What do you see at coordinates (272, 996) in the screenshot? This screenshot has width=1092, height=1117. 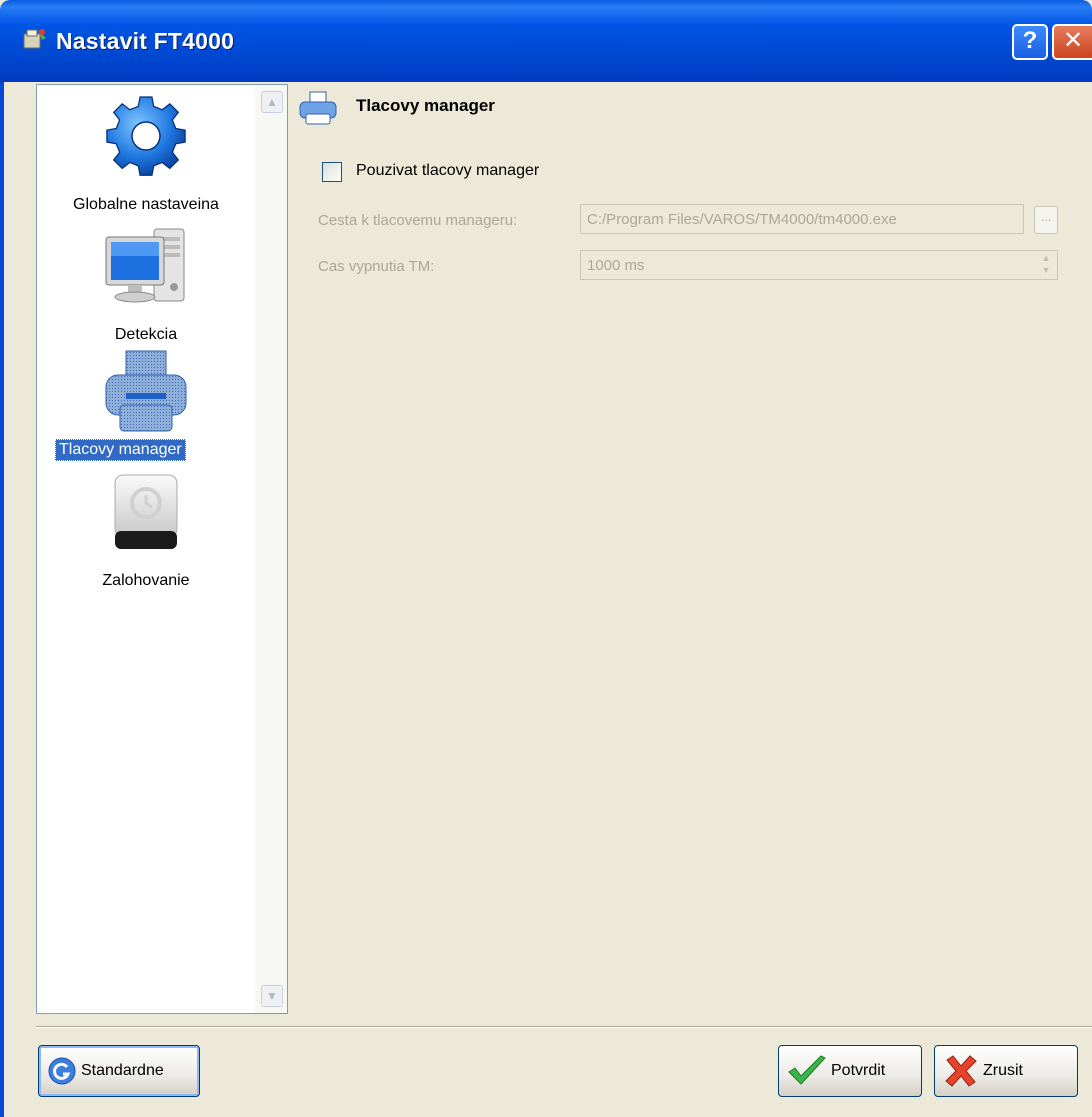 I see `scroll-down-button: ▼` at bounding box center [272, 996].